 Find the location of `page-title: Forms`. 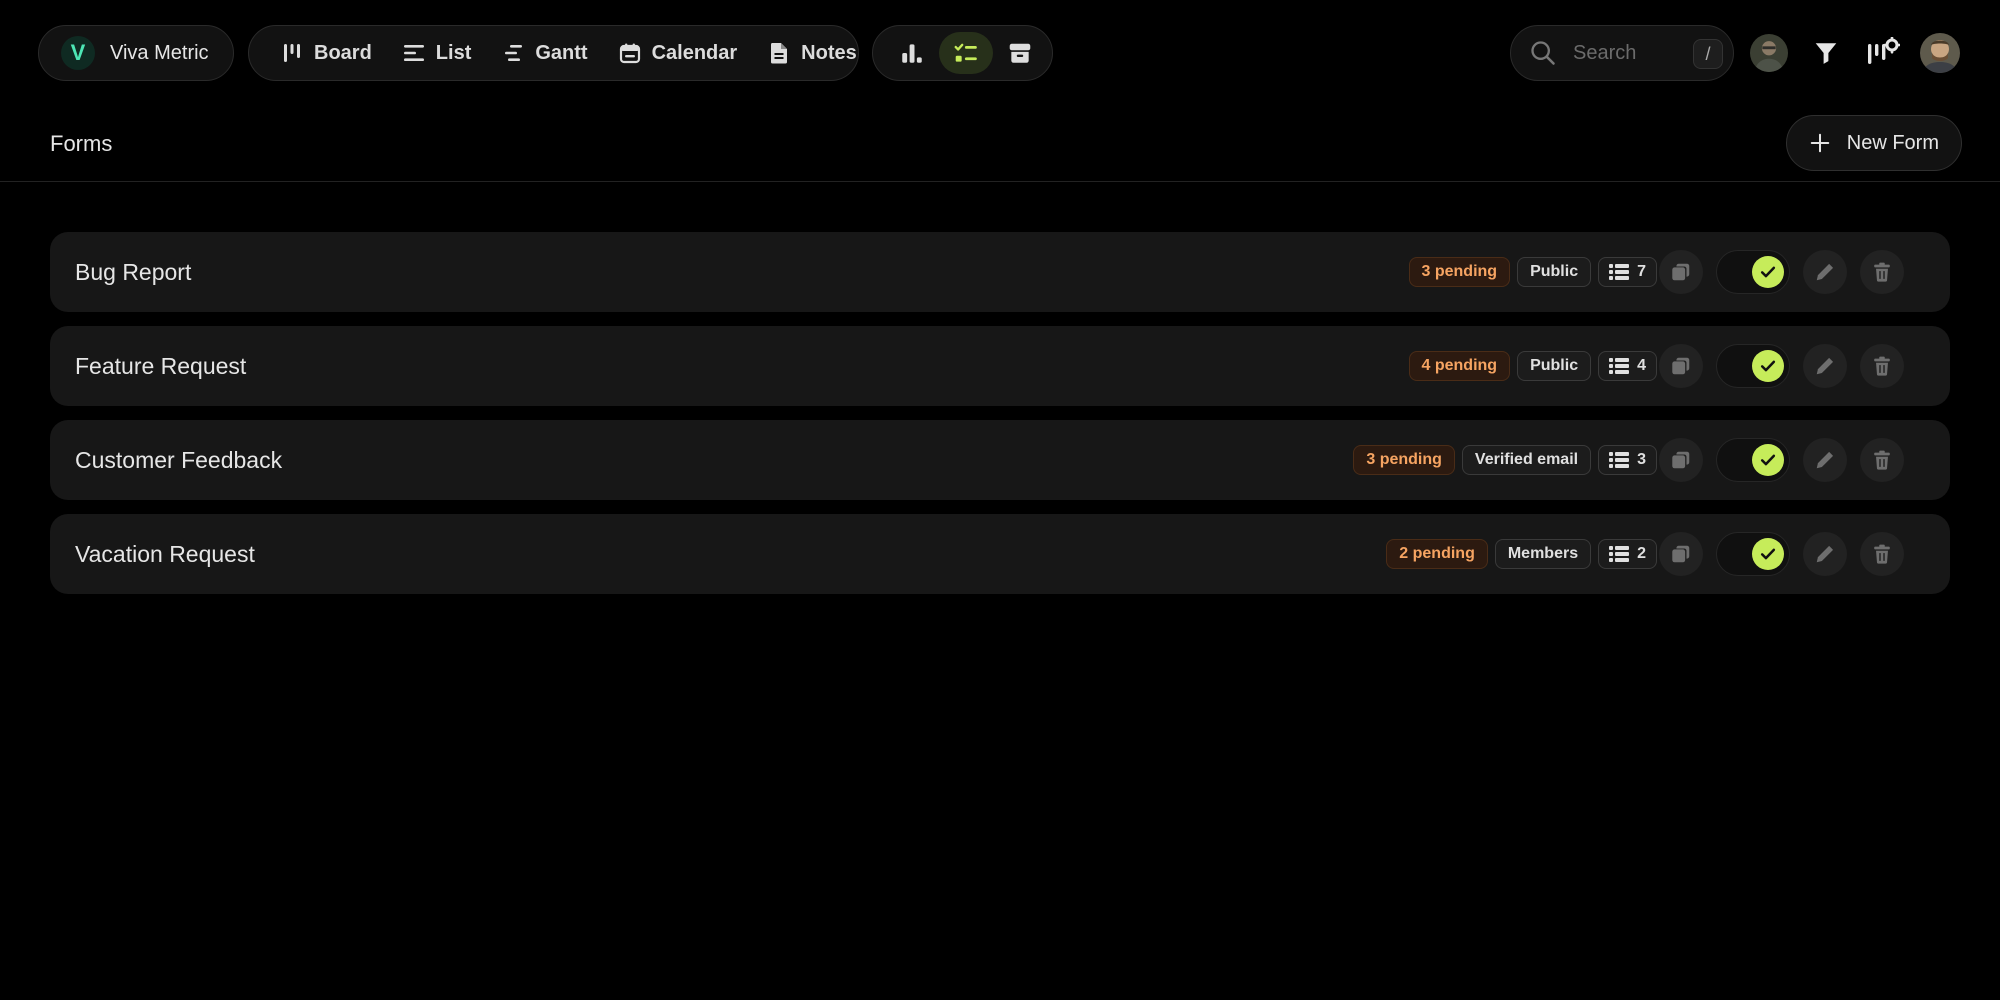

page-title: Forms is located at coordinates (81, 143).